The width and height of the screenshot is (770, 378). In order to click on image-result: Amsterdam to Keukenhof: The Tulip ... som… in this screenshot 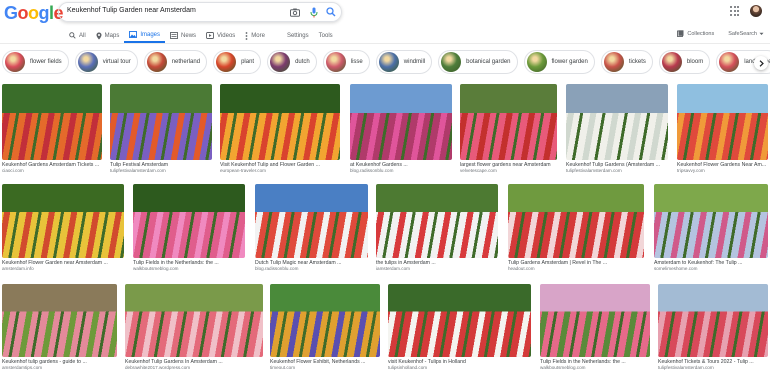, I will do `click(711, 228)`.